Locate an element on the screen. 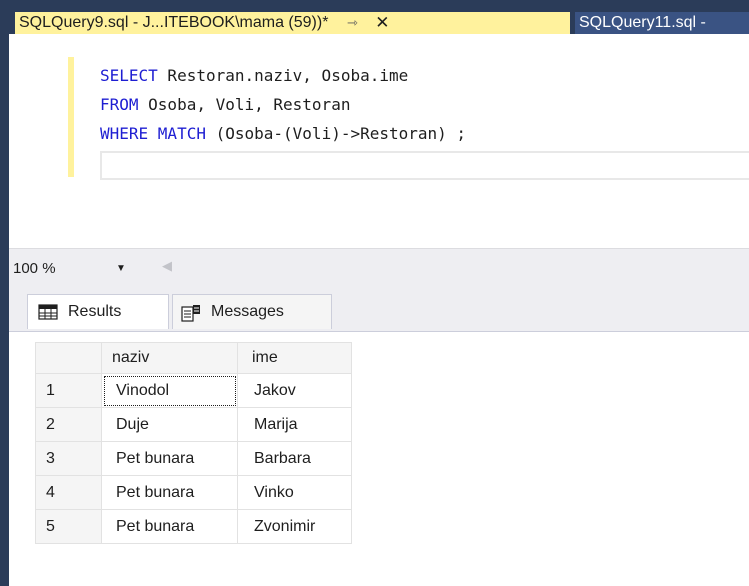 This screenshot has height=586, width=749. zoom-bar: 100 % ▼ ◀ is located at coordinates (379, 265).